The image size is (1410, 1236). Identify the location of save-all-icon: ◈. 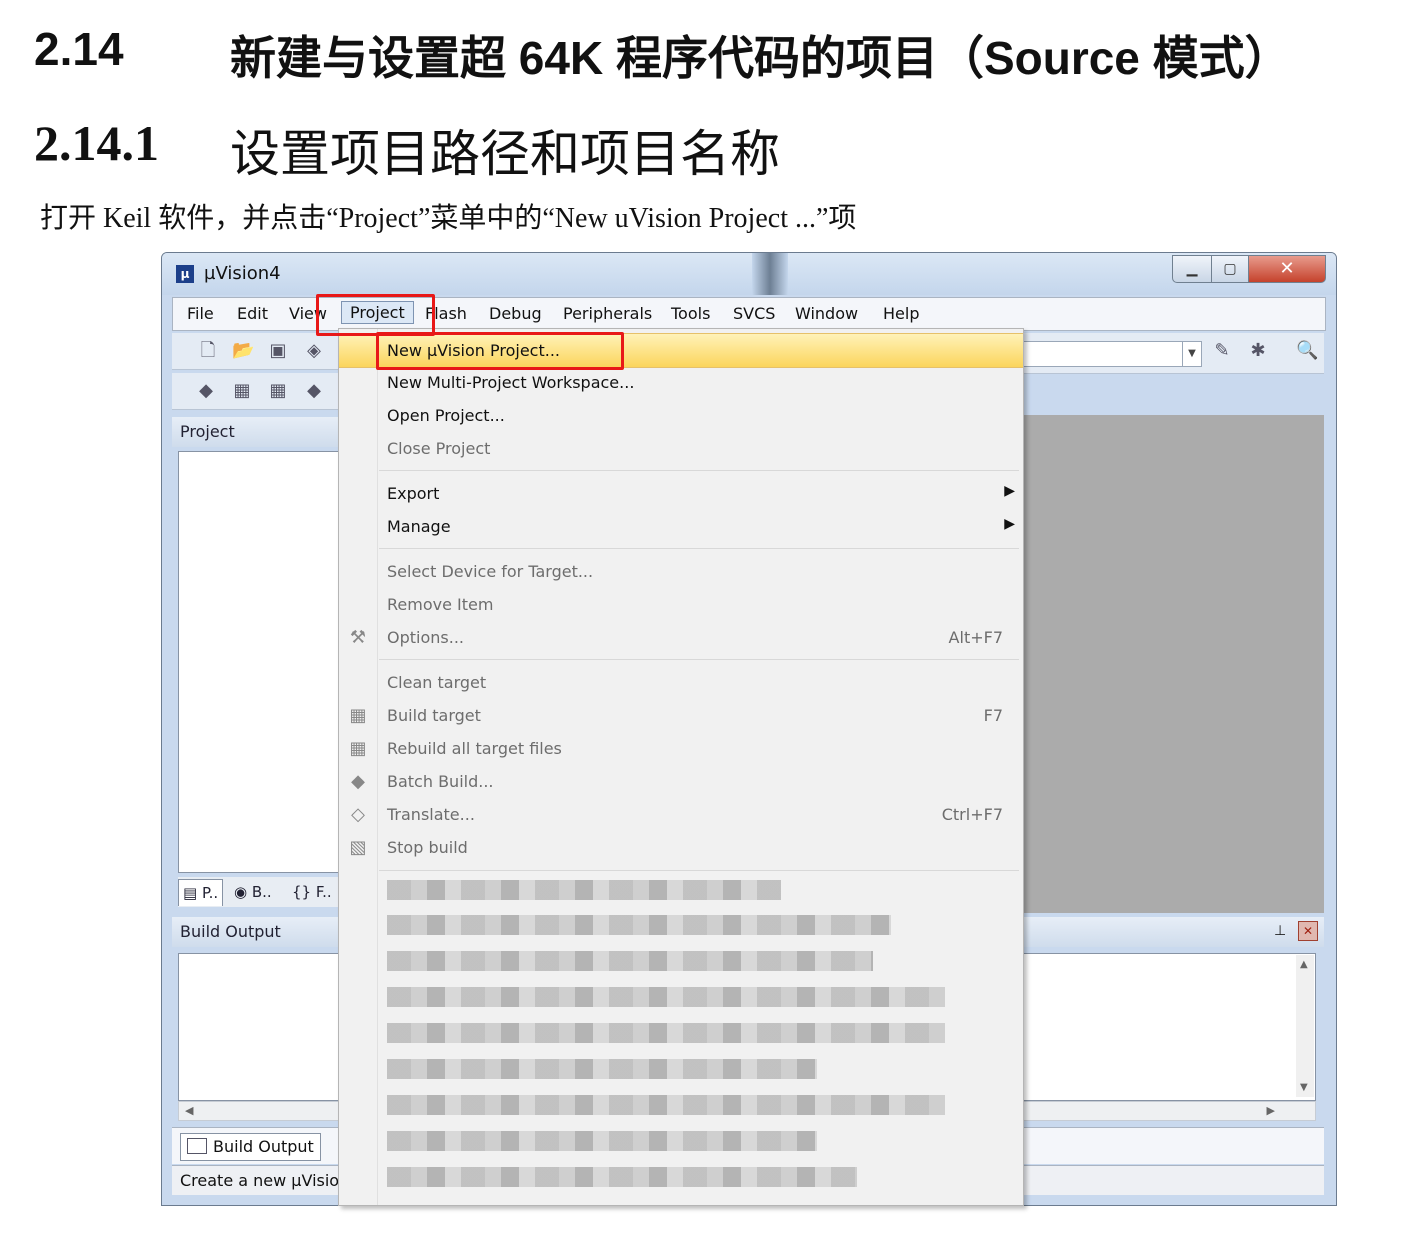
(314, 351).